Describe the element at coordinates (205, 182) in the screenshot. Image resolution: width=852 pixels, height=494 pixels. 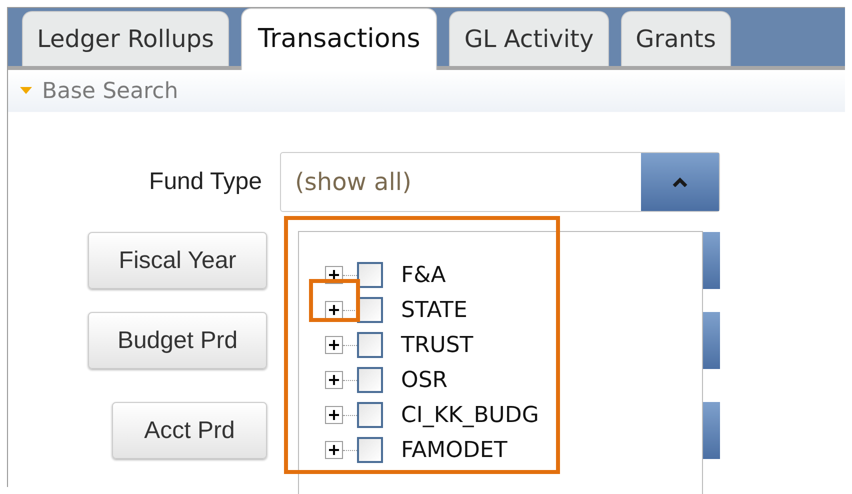
I see `field-label: Fund Type` at that location.